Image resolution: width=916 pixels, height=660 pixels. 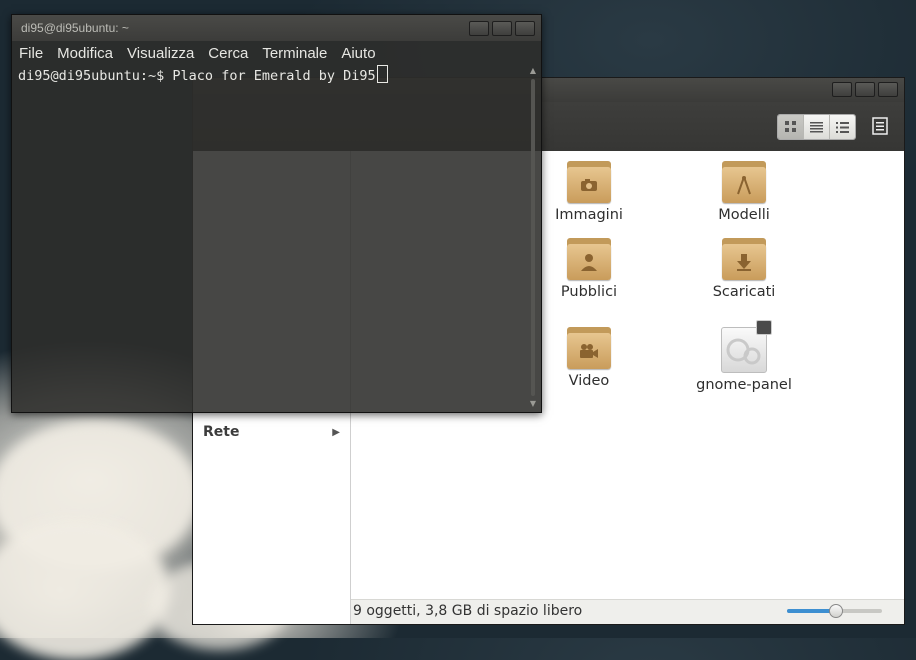 What do you see at coordinates (744, 262) in the screenshot?
I see `download-arrow-icon` at bounding box center [744, 262].